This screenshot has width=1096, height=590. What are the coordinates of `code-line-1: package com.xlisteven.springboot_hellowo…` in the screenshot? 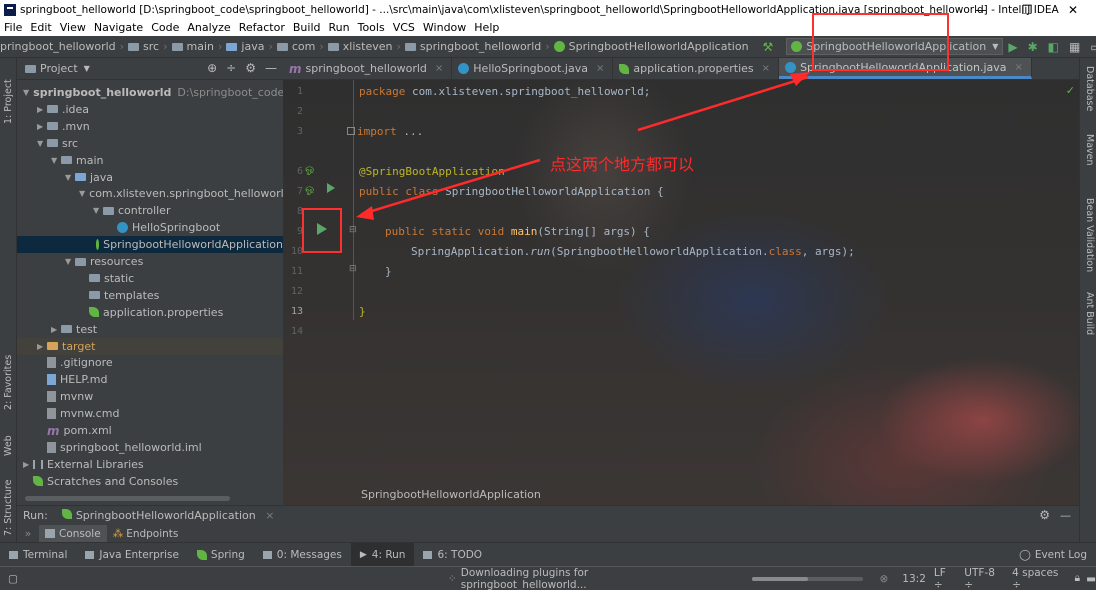 It's located at (504, 91).